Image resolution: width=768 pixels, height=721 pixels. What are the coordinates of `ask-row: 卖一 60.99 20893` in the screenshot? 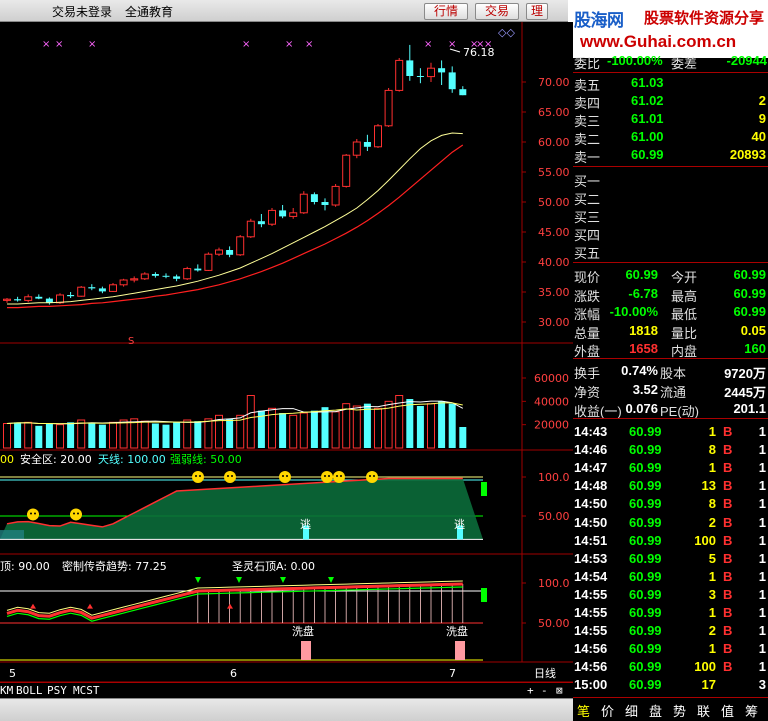 It's located at (670, 155).